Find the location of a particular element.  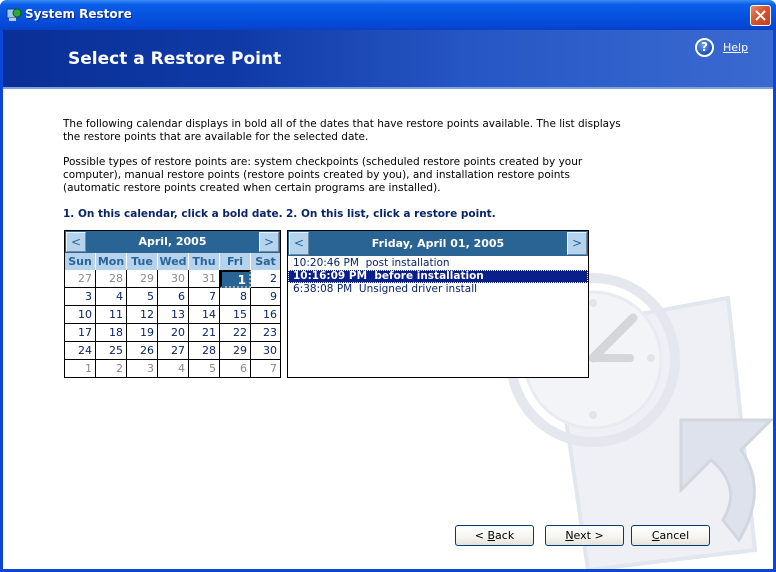

restore-point-item: 10:20:46 PM post installation is located at coordinates (438, 263).